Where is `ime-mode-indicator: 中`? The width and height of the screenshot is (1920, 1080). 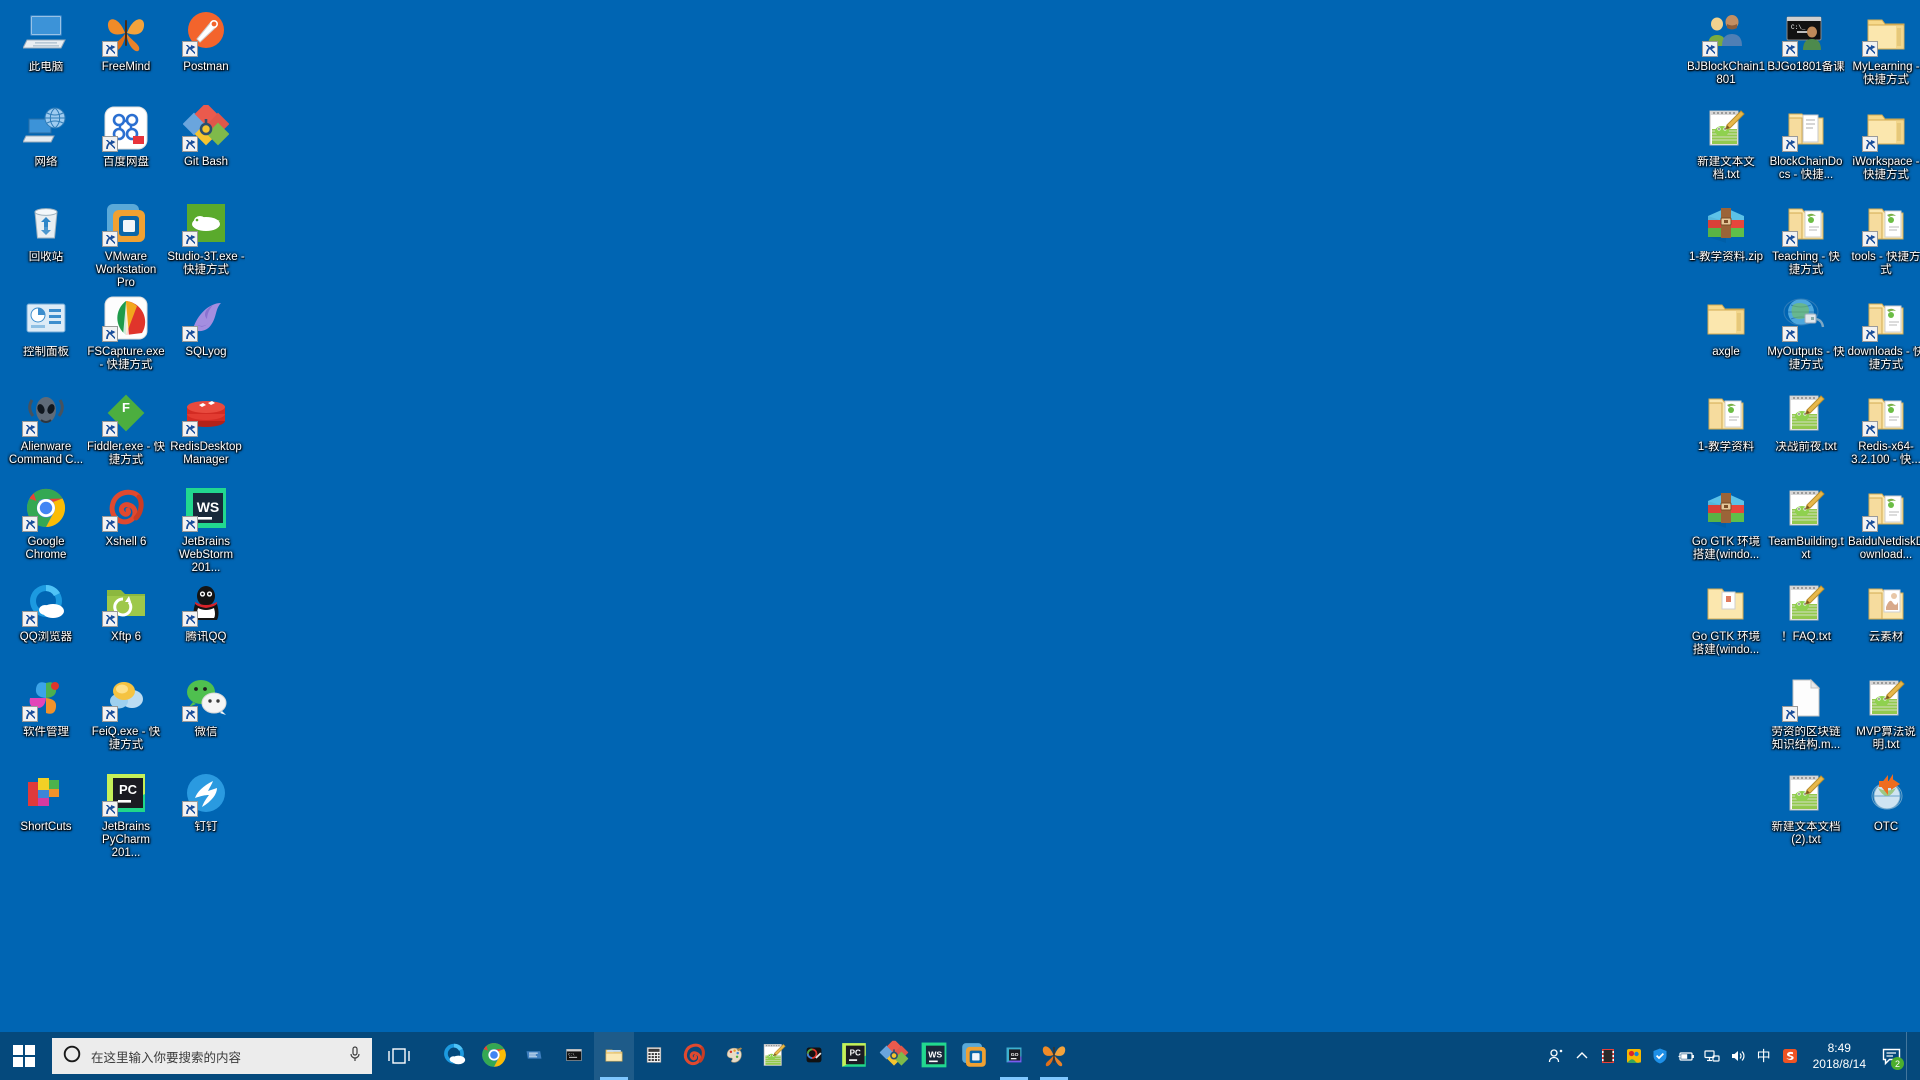
ime-mode-indicator: 中 is located at coordinates (1764, 1056).